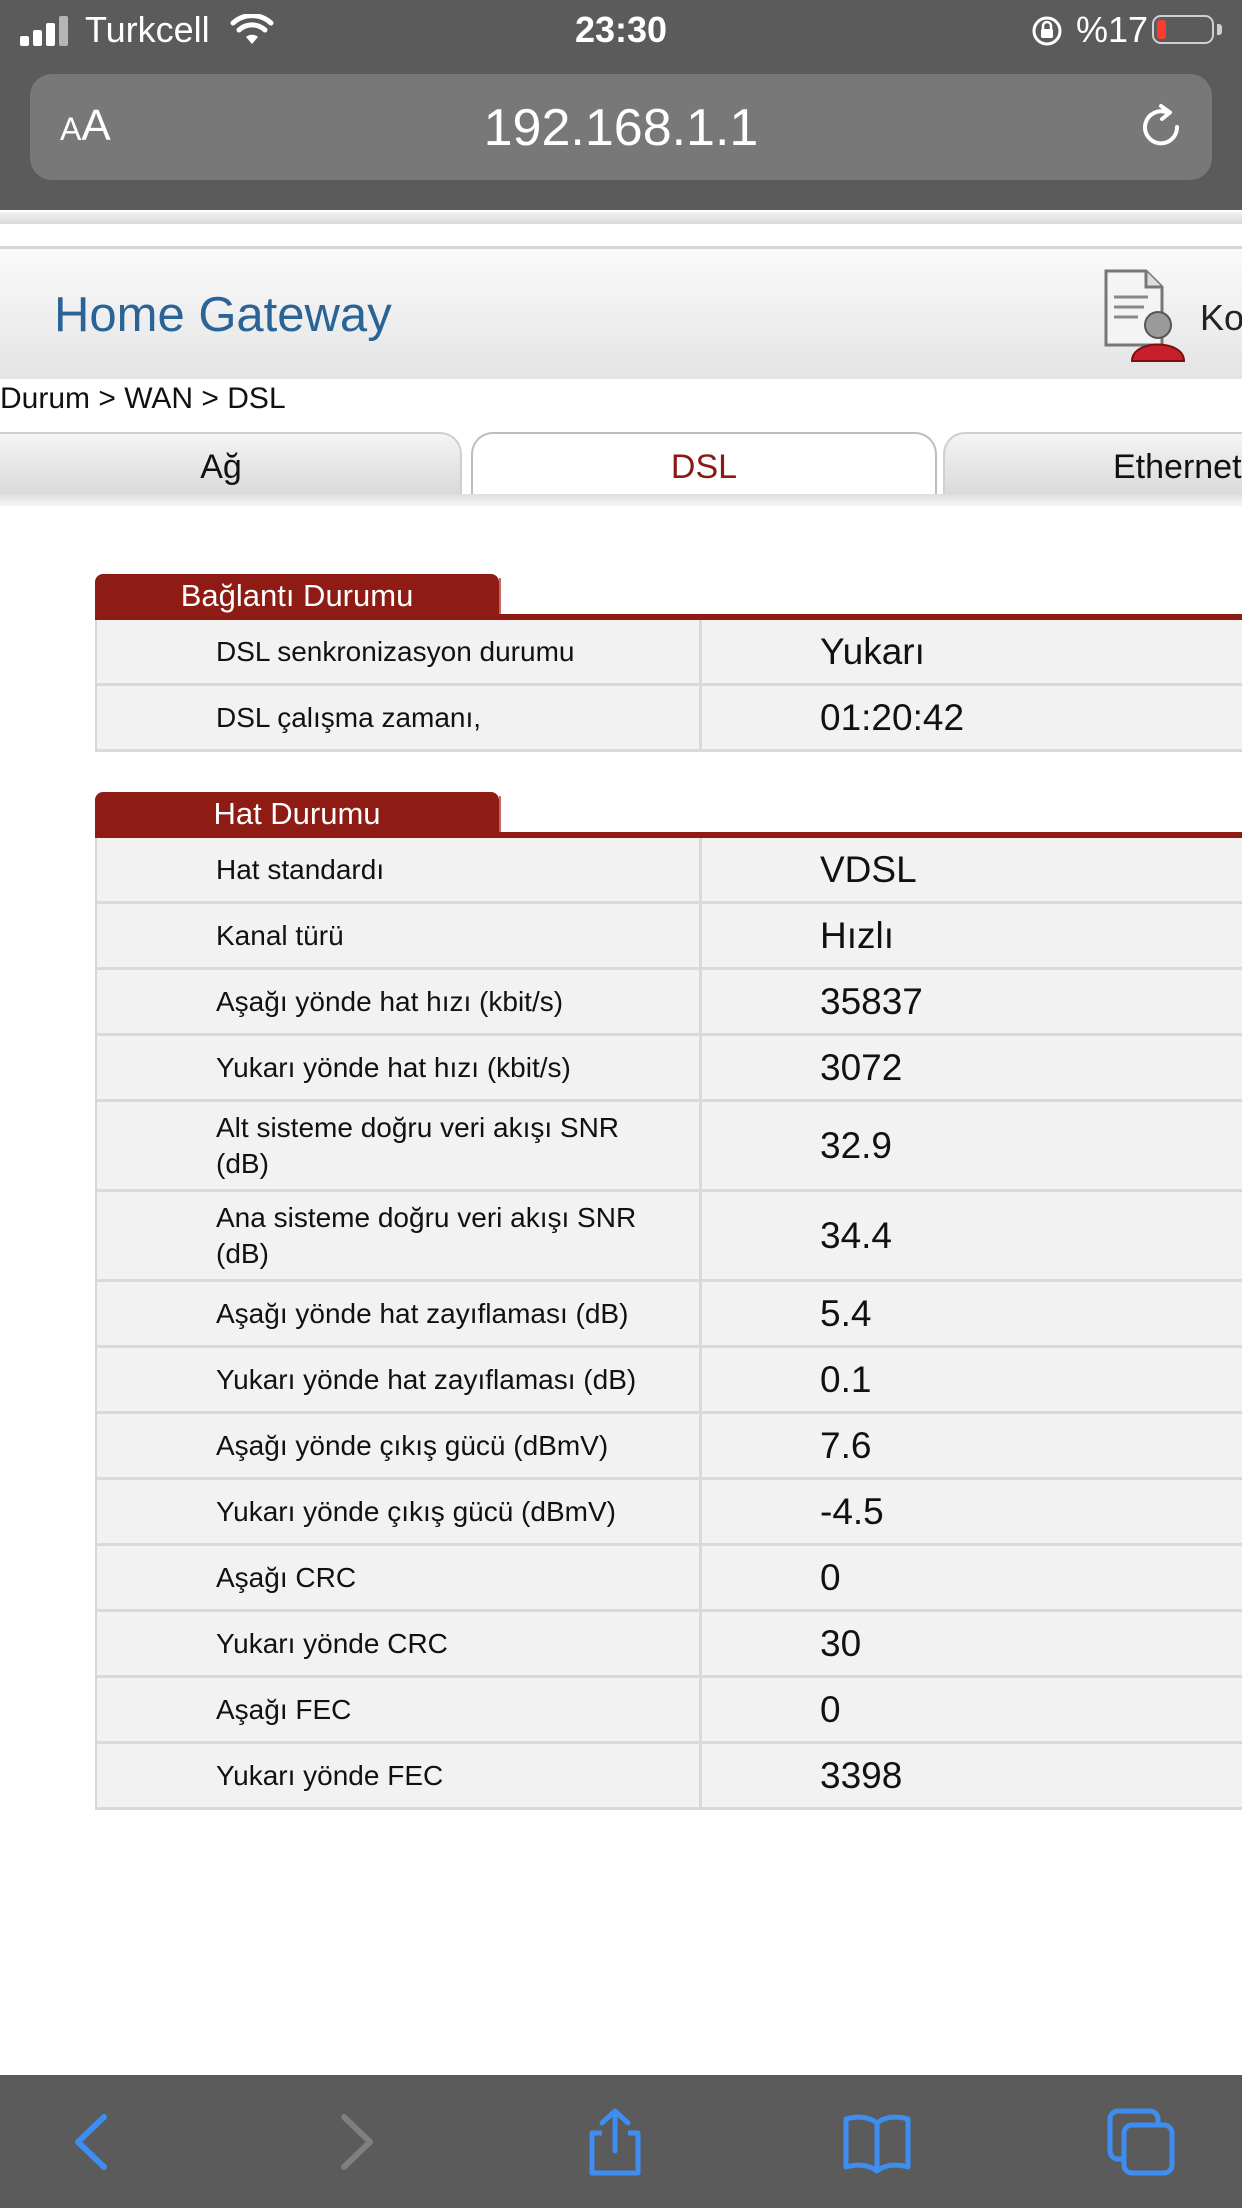 The width and height of the screenshot is (1242, 2208). Describe the element at coordinates (399, 869) in the screenshot. I see `row-label: Hat standardı` at that location.